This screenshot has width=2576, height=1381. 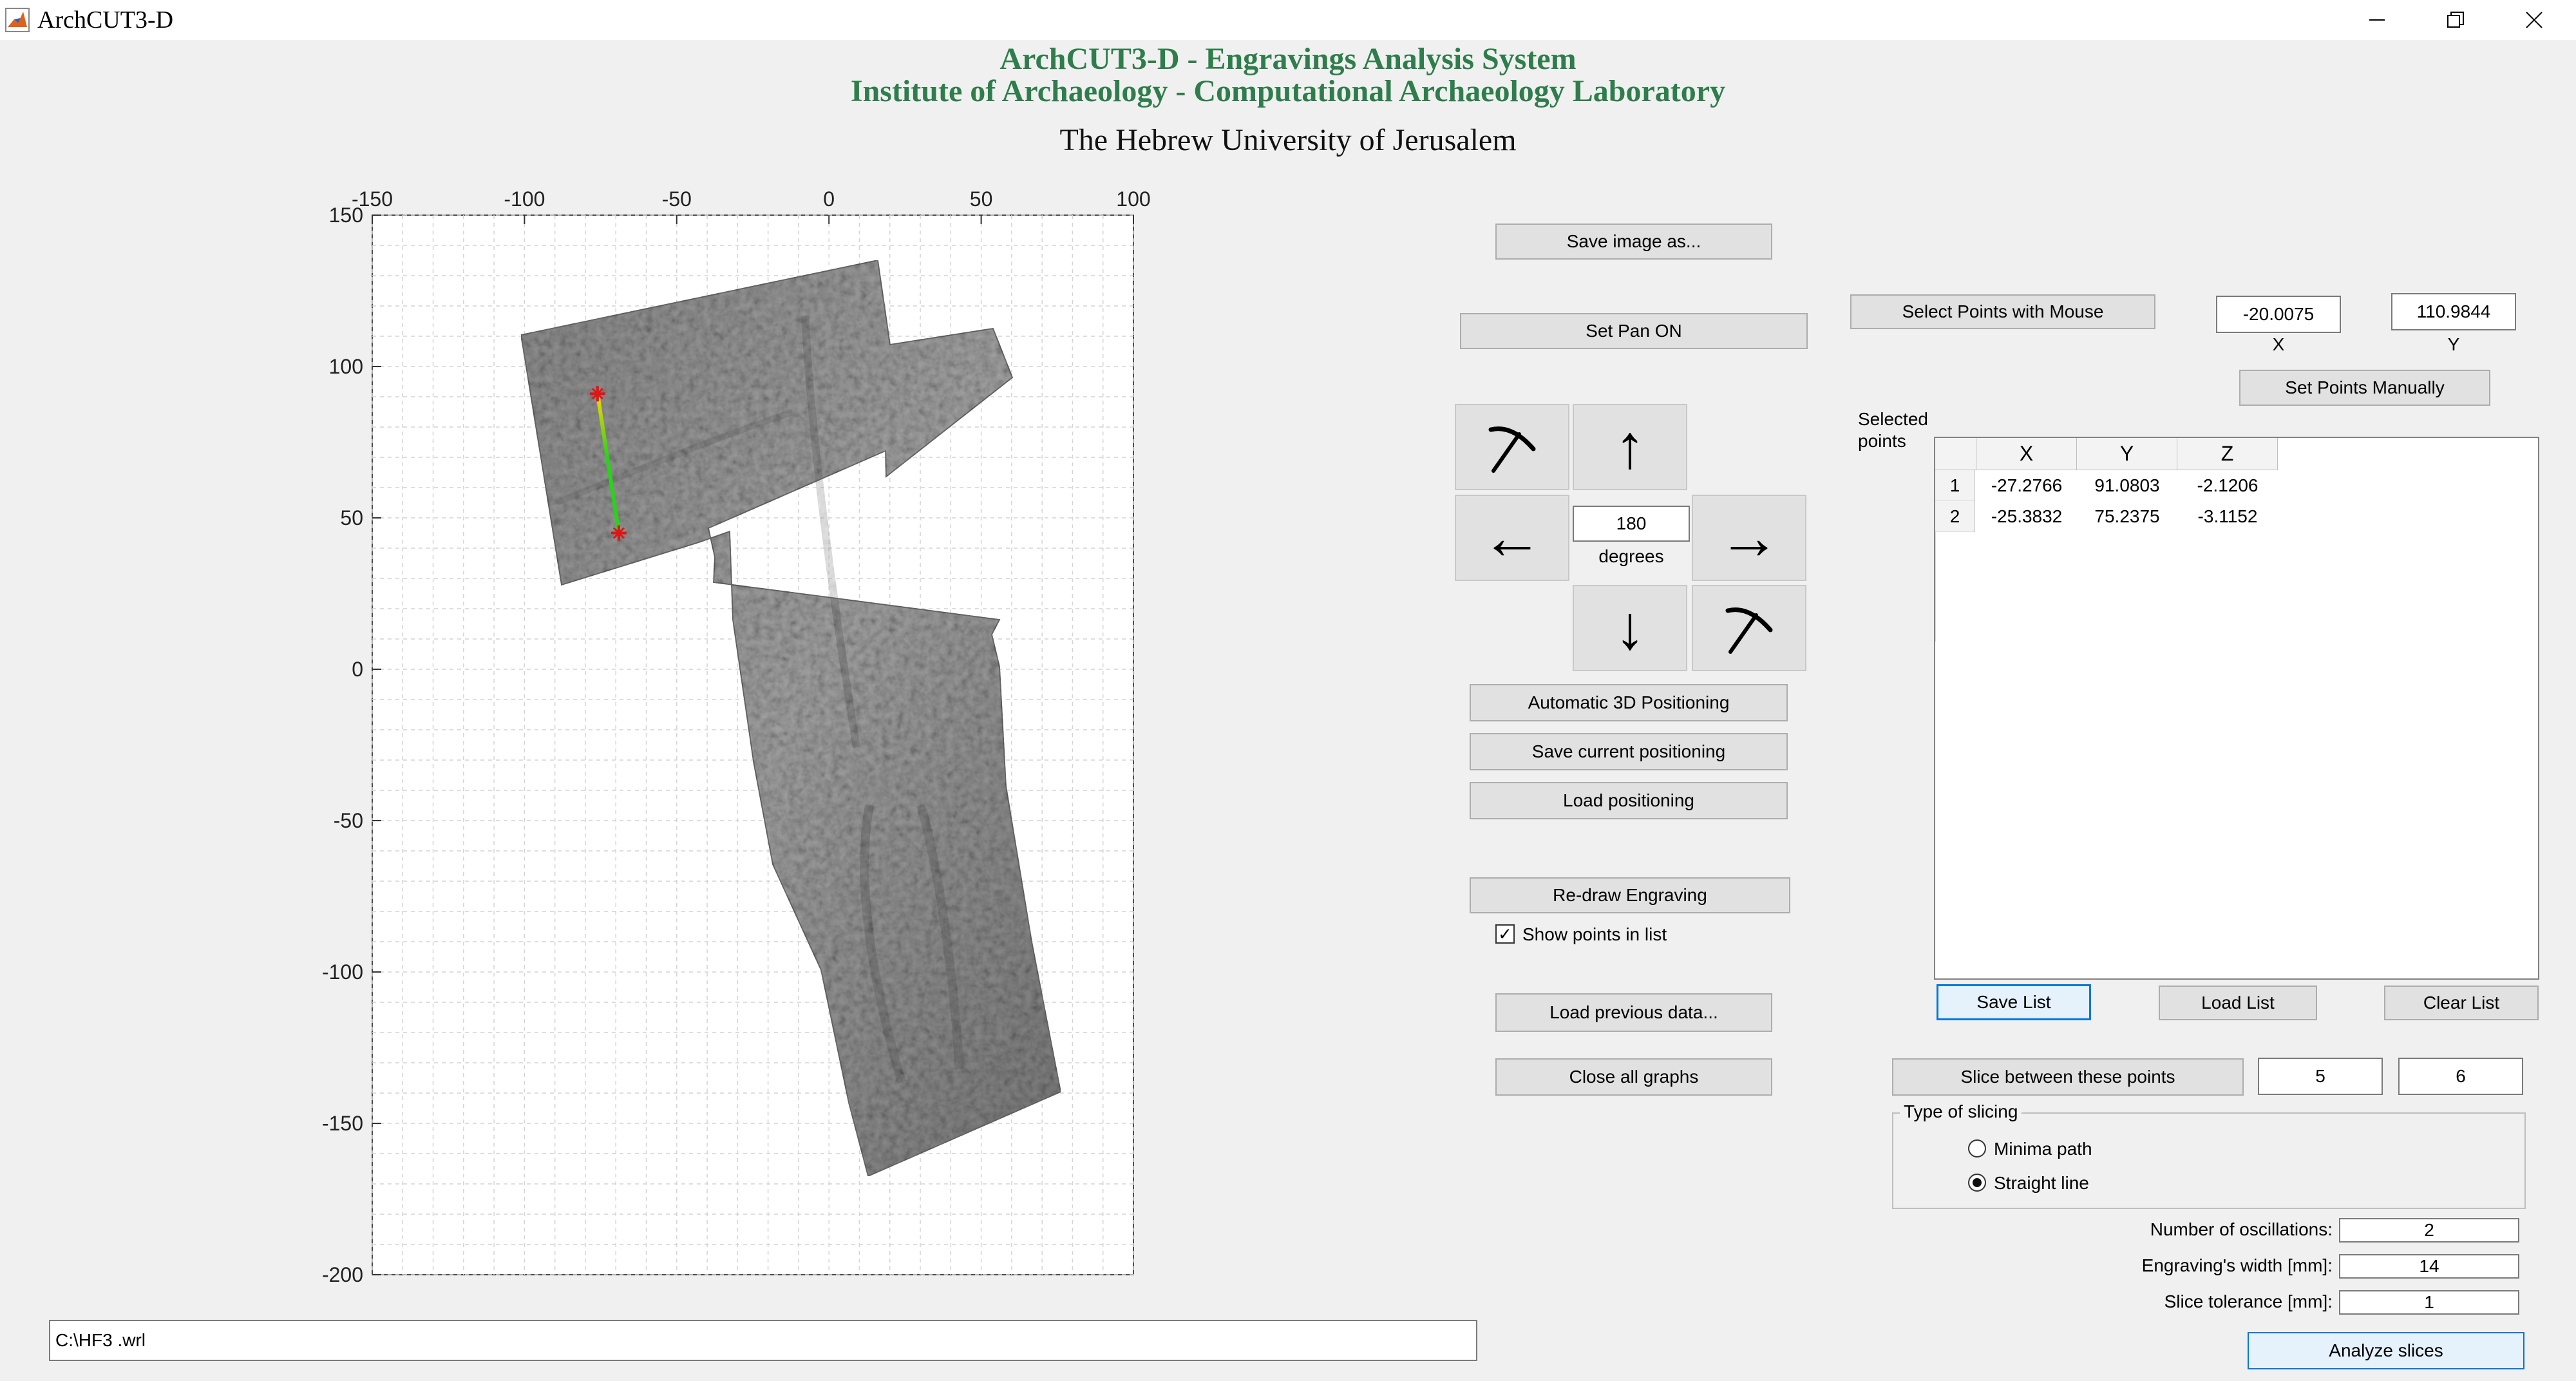 I want to click on set-pan-button: Set Pan ON, so click(x=1634, y=331).